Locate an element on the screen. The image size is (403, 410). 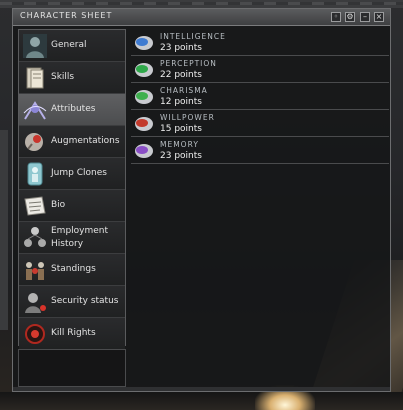
sidebar-item-standings: Standings is located at coordinates (72, 270).